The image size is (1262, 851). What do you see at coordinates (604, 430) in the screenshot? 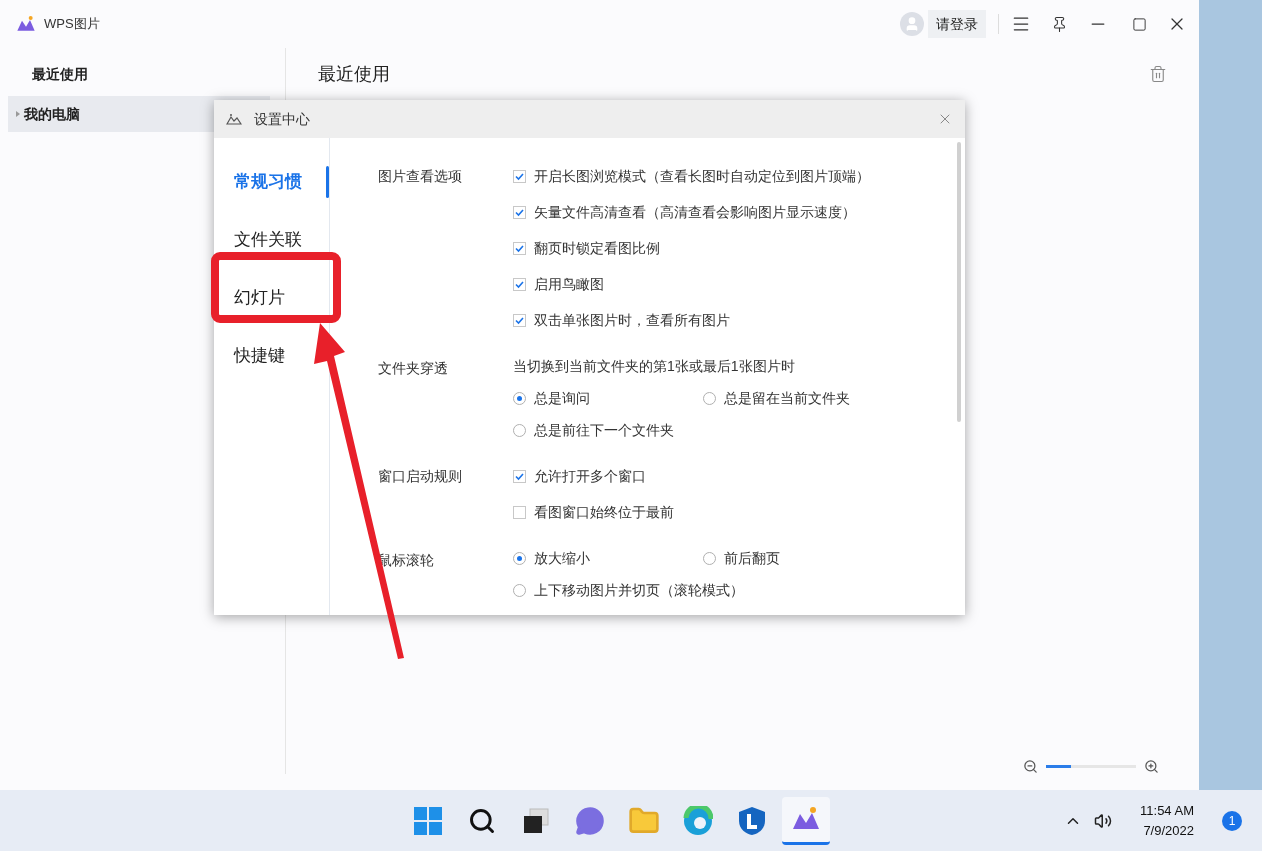
I see `option-label: 总是前往下一个文件夹` at bounding box center [604, 430].